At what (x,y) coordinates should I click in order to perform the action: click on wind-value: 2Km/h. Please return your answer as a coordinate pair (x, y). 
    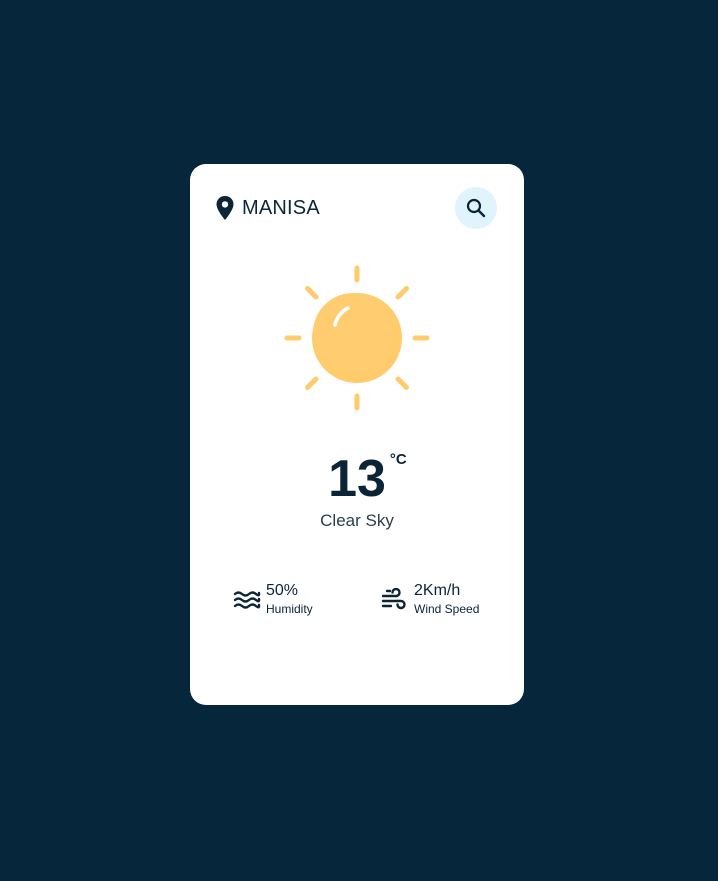
    Looking at the image, I should click on (437, 590).